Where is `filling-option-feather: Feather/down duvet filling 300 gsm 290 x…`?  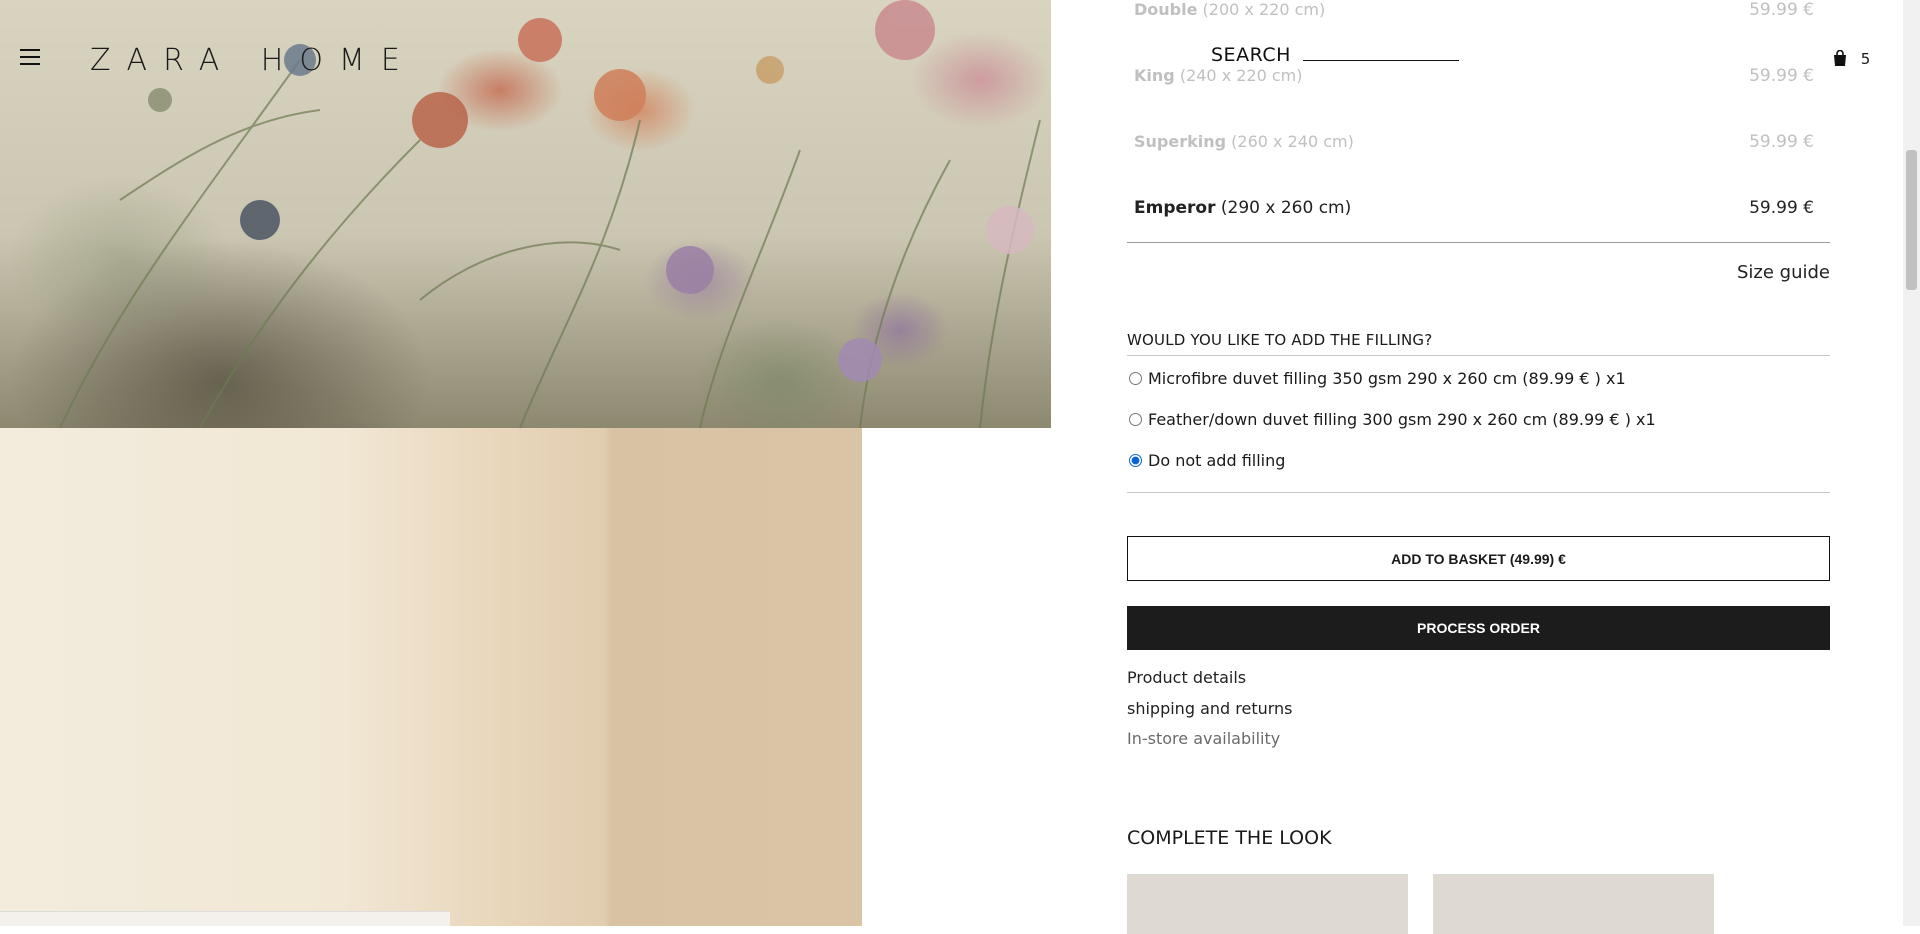
filling-option-feather: Feather/down duvet filling 300 gsm 290 x… is located at coordinates (1391, 419).